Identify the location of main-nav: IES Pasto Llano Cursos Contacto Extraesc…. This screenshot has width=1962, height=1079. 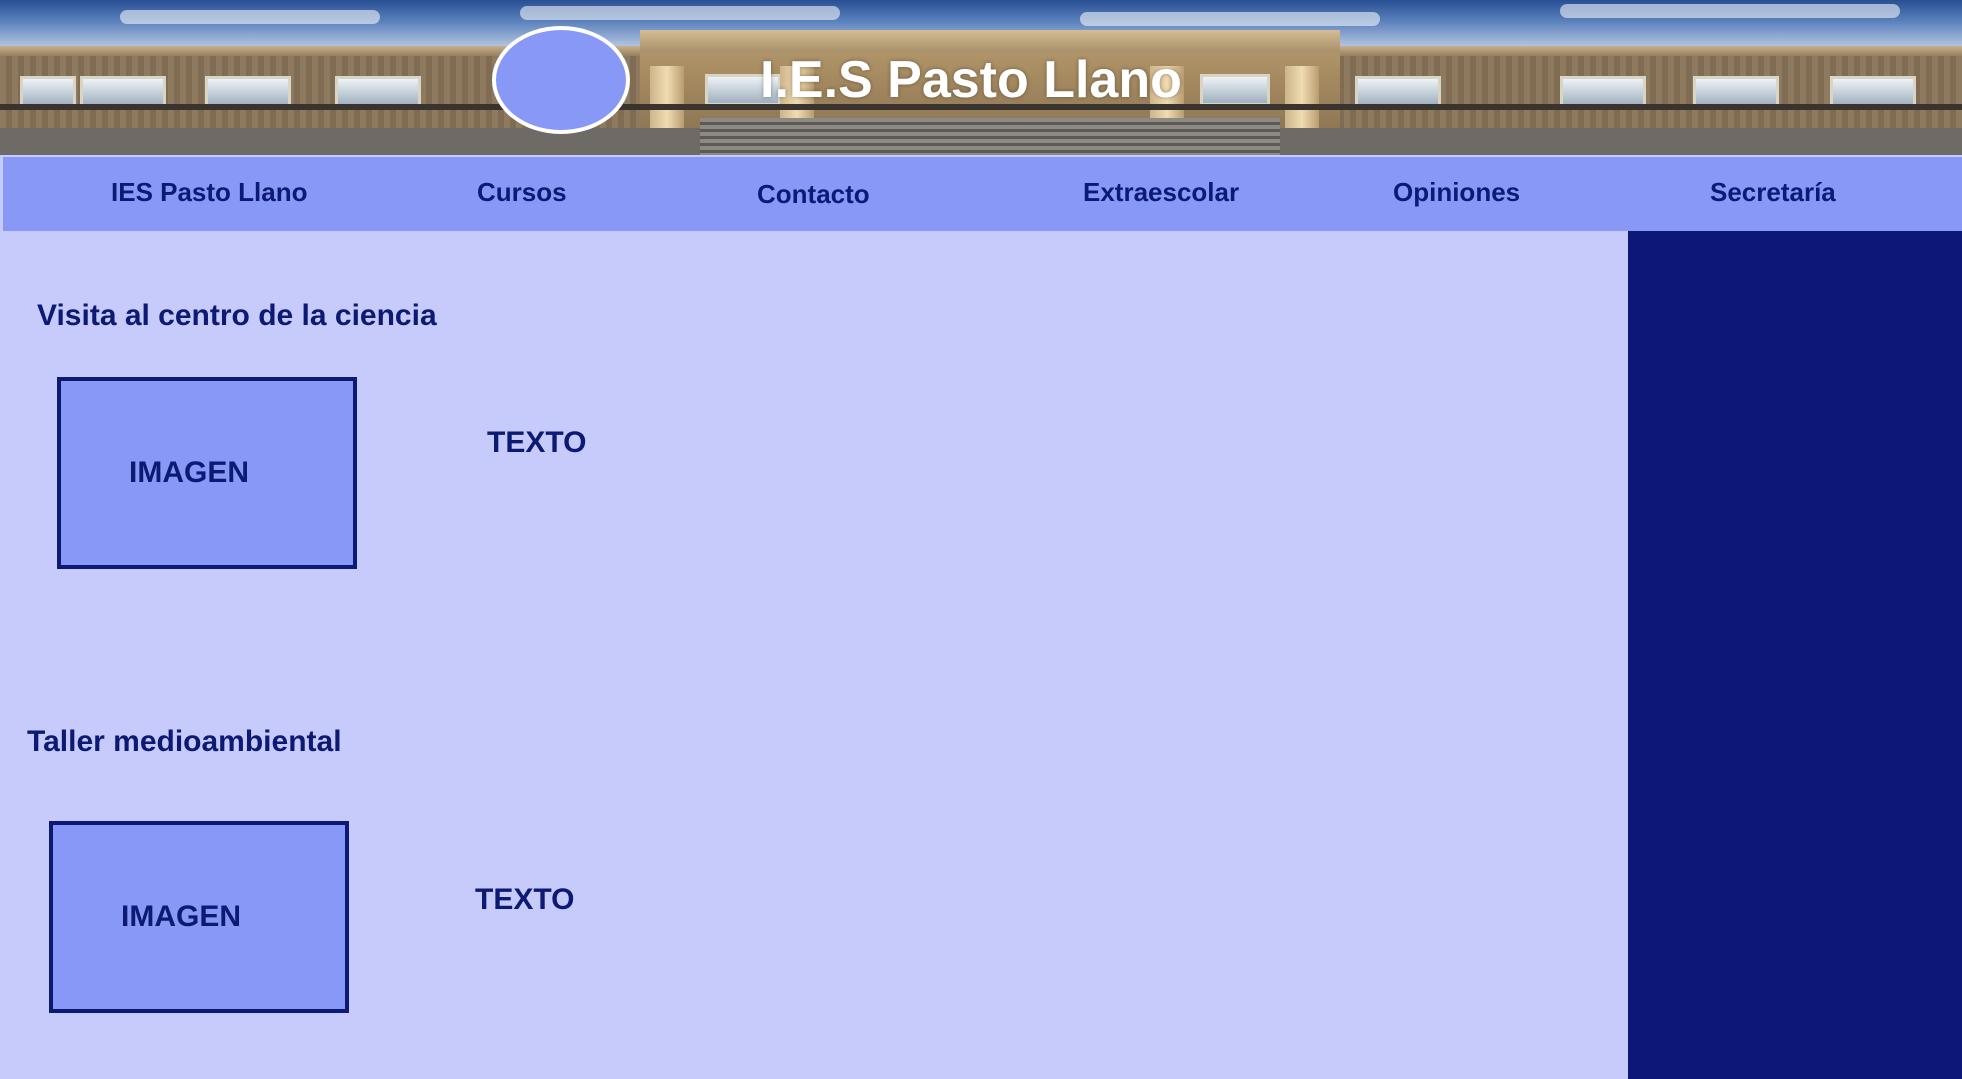
(982, 194).